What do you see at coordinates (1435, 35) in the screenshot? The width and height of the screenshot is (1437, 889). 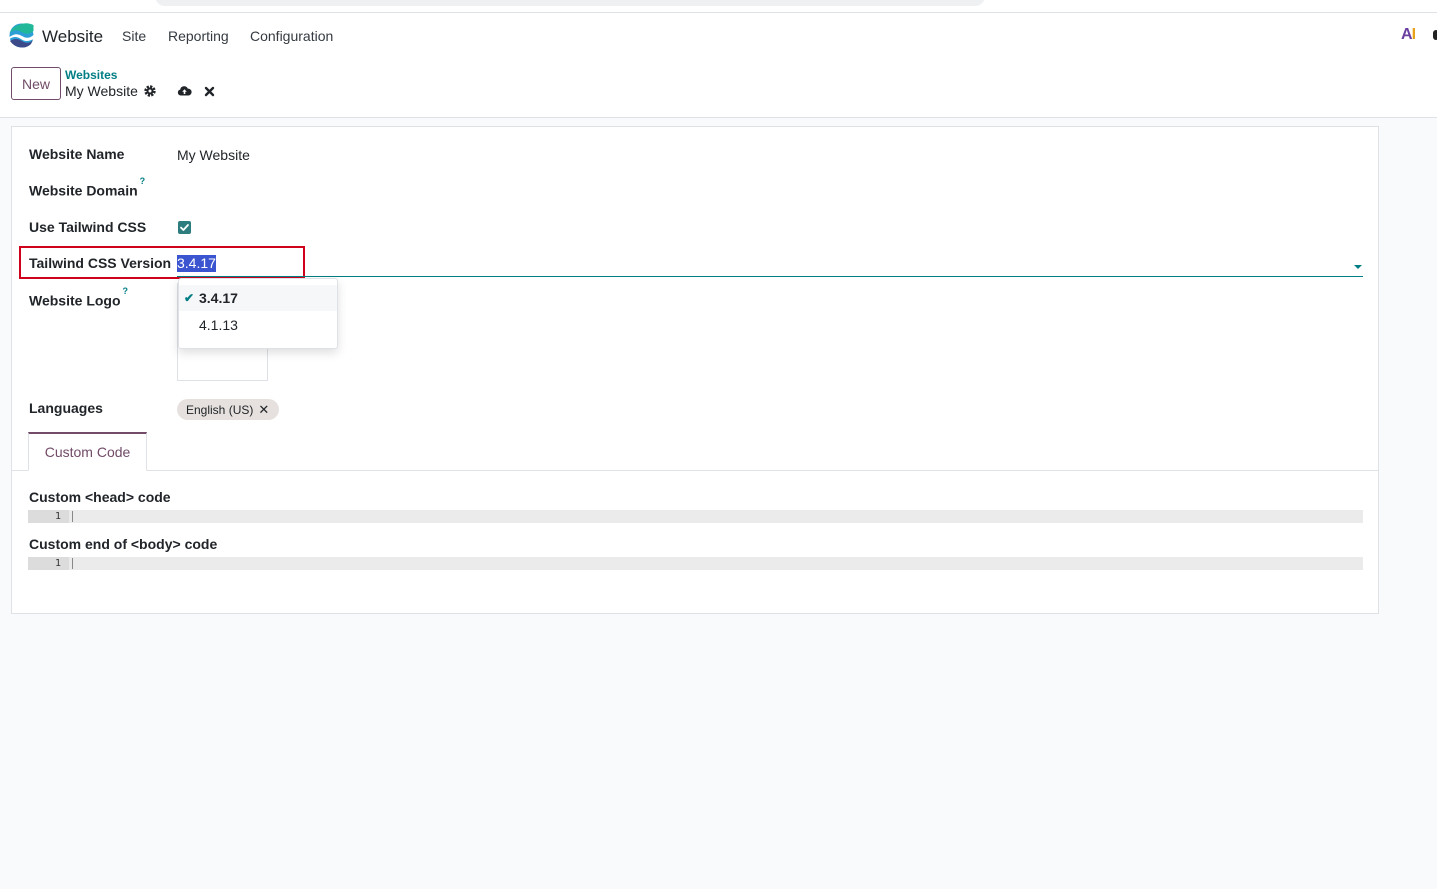 I see `user-avatar-edge` at bounding box center [1435, 35].